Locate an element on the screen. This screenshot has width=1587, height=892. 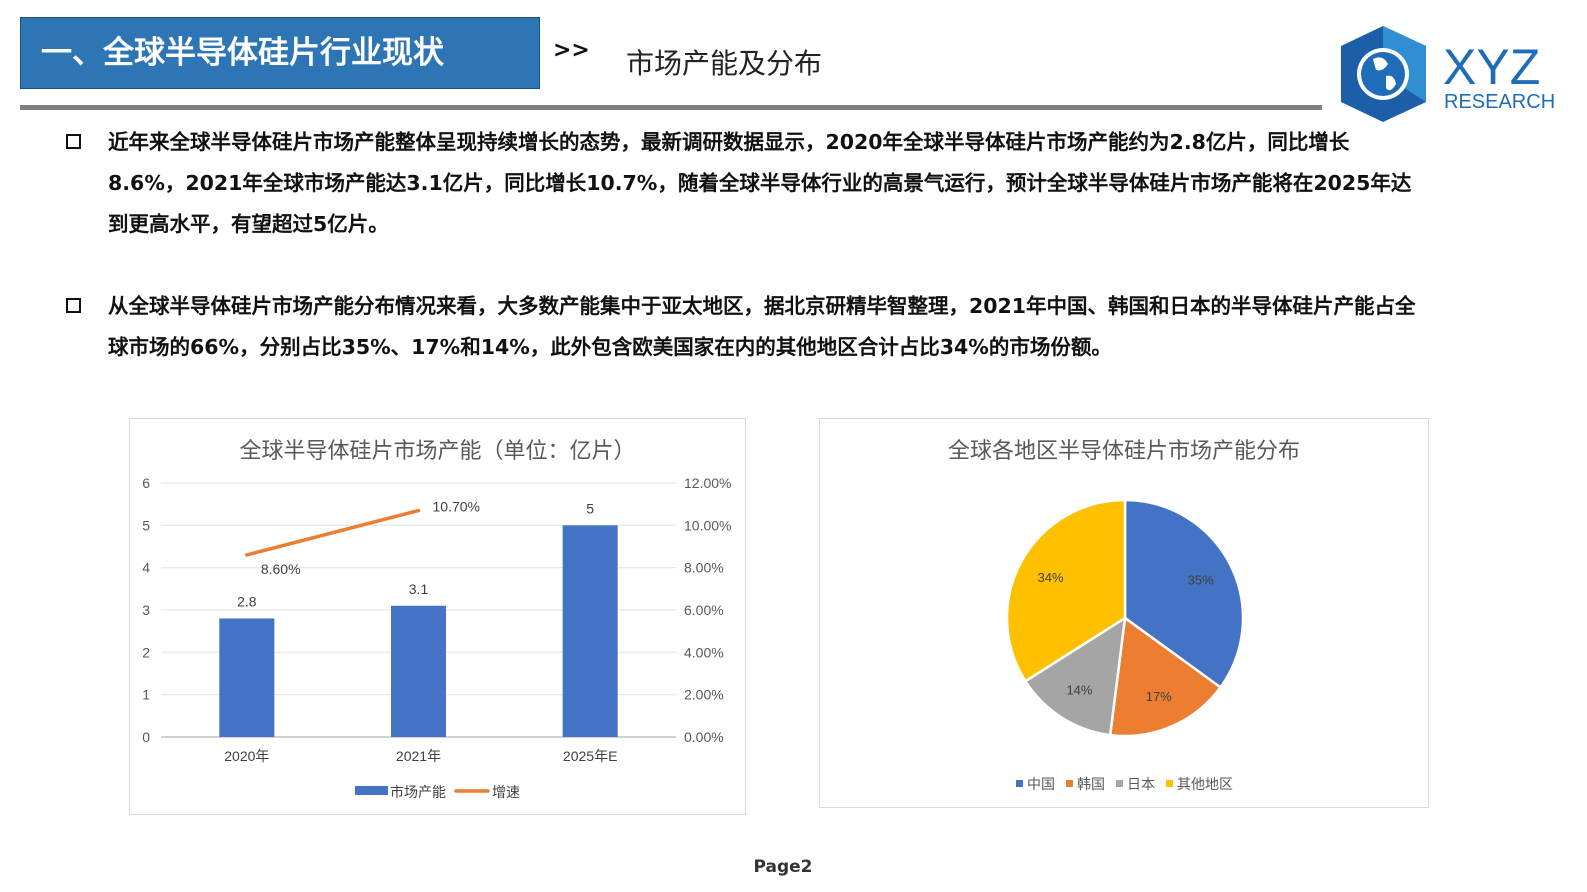
y2-tick-label: 10.00% is located at coordinates (707, 525).